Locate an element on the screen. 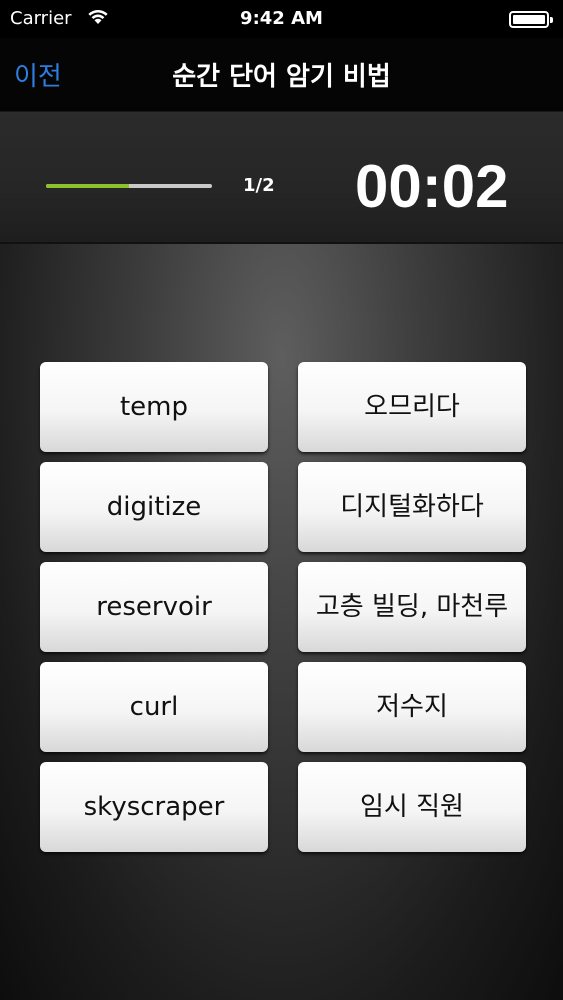 The height and width of the screenshot is (1000, 563). navigation-bar: 이전 순간 단어 암기 비법 is located at coordinates (281, 75).